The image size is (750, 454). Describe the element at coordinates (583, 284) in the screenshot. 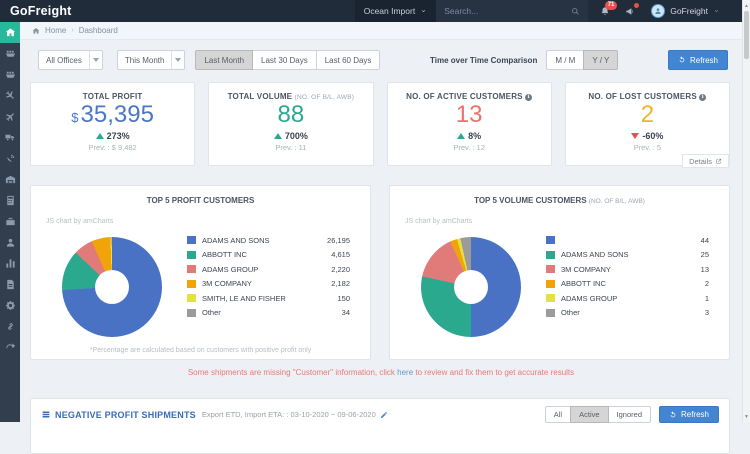

I see `legend-label: ABBOTT INC` at that location.